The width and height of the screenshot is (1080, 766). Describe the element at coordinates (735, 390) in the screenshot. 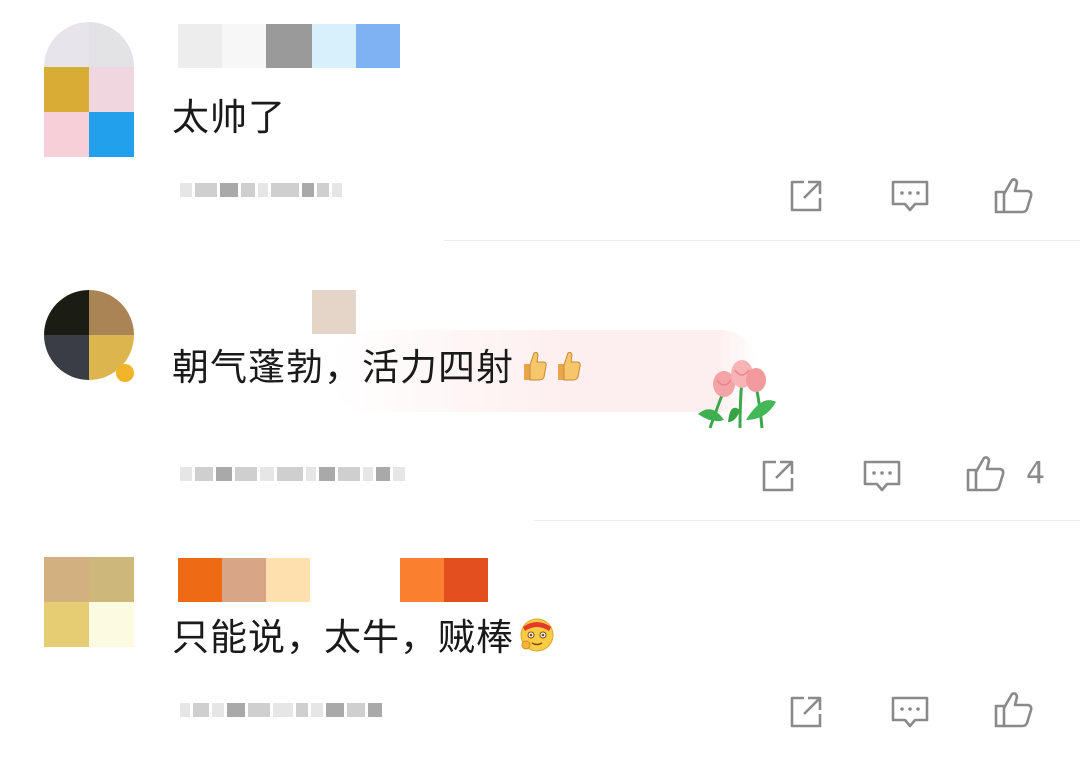

I see `tulip-icon` at that location.